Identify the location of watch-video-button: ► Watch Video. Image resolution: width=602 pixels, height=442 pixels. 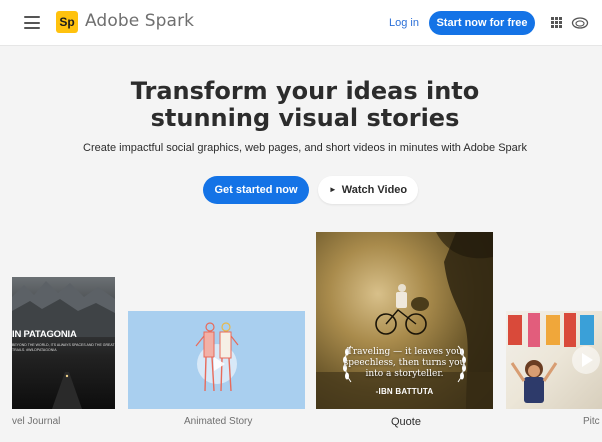
(368, 190).